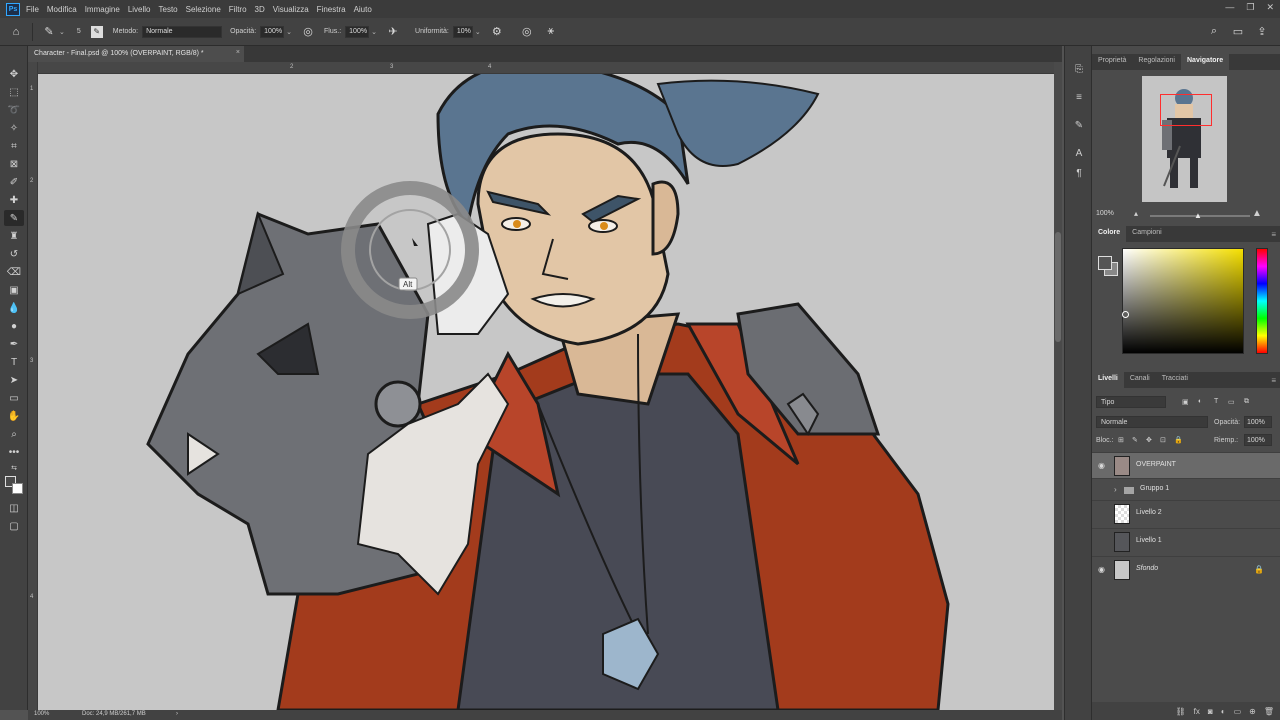 This screenshot has width=1280, height=720. What do you see at coordinates (1186, 569) in the screenshot?
I see `layer-row-sfondo: ◉ Sfondo 🔒` at bounding box center [1186, 569].